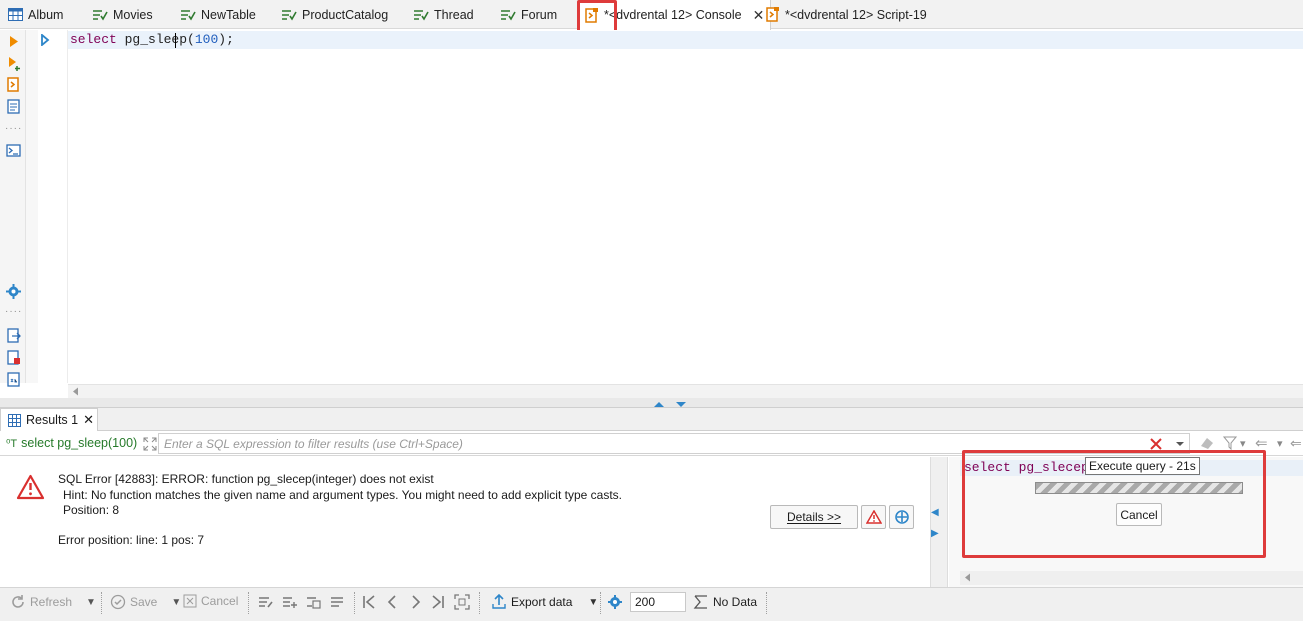 The height and width of the screenshot is (621, 1303). Describe the element at coordinates (191, 39) in the screenshot. I see `sql-paren: (` at that location.